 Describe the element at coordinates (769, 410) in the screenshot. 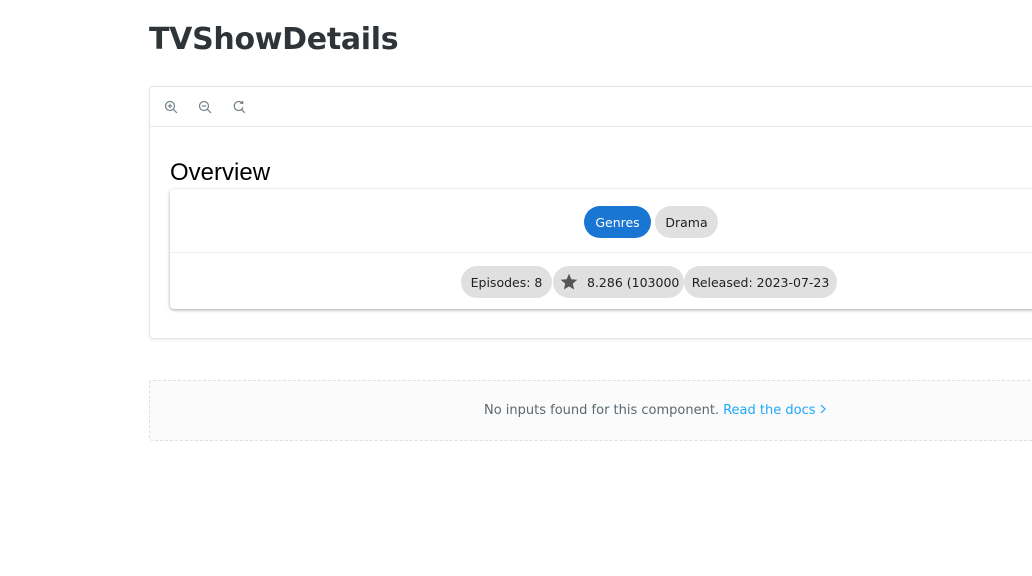

I see `read-the-docs-label: Read the docs` at that location.